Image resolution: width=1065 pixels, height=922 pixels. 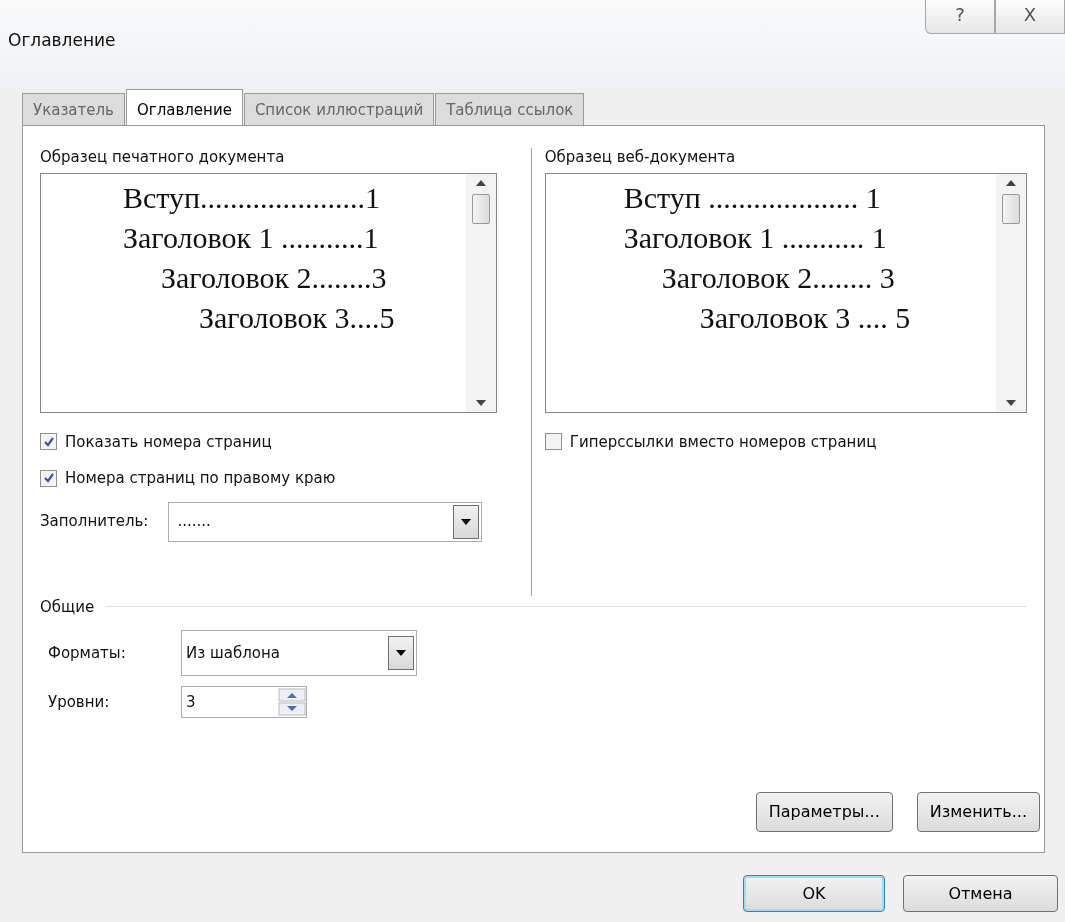 What do you see at coordinates (1030, 17) in the screenshot?
I see `close-button: X` at bounding box center [1030, 17].